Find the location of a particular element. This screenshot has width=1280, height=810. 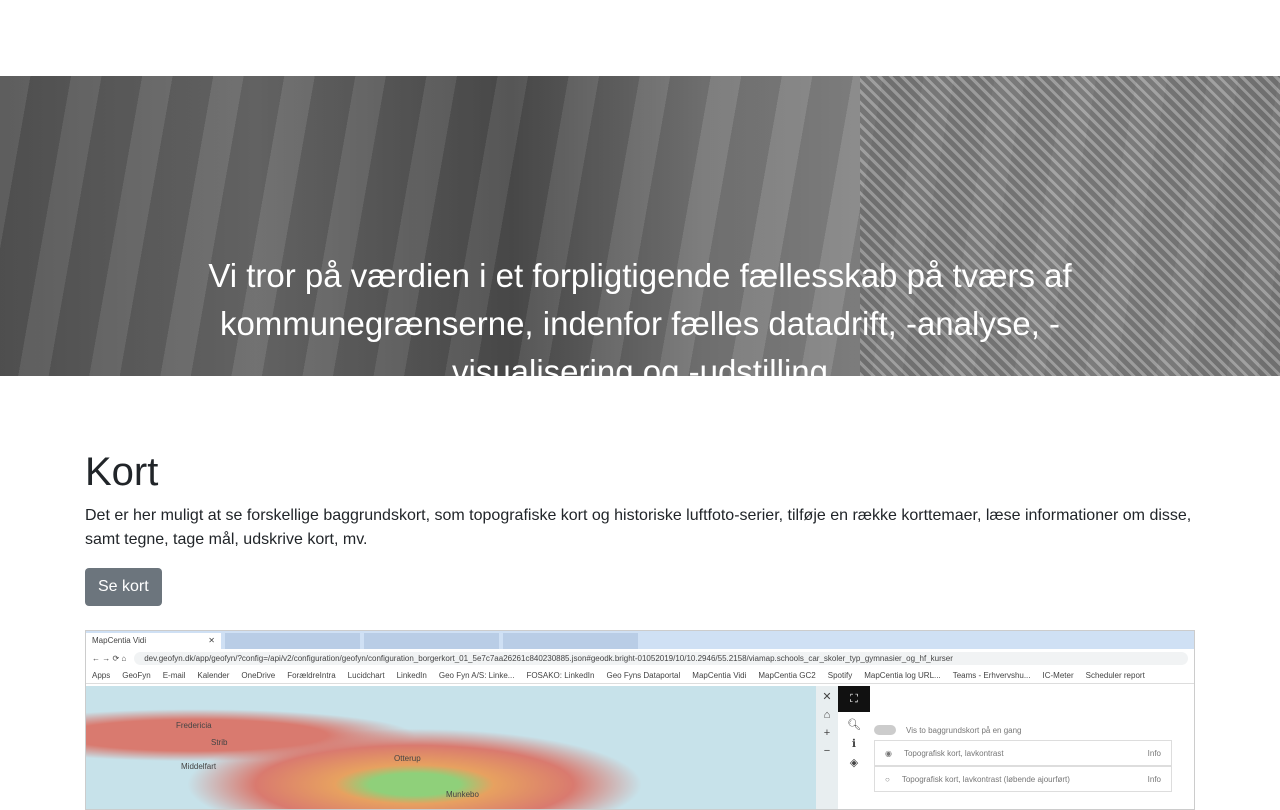

browser-tab: MapCentia Vidi ✕ is located at coordinates (153, 641).